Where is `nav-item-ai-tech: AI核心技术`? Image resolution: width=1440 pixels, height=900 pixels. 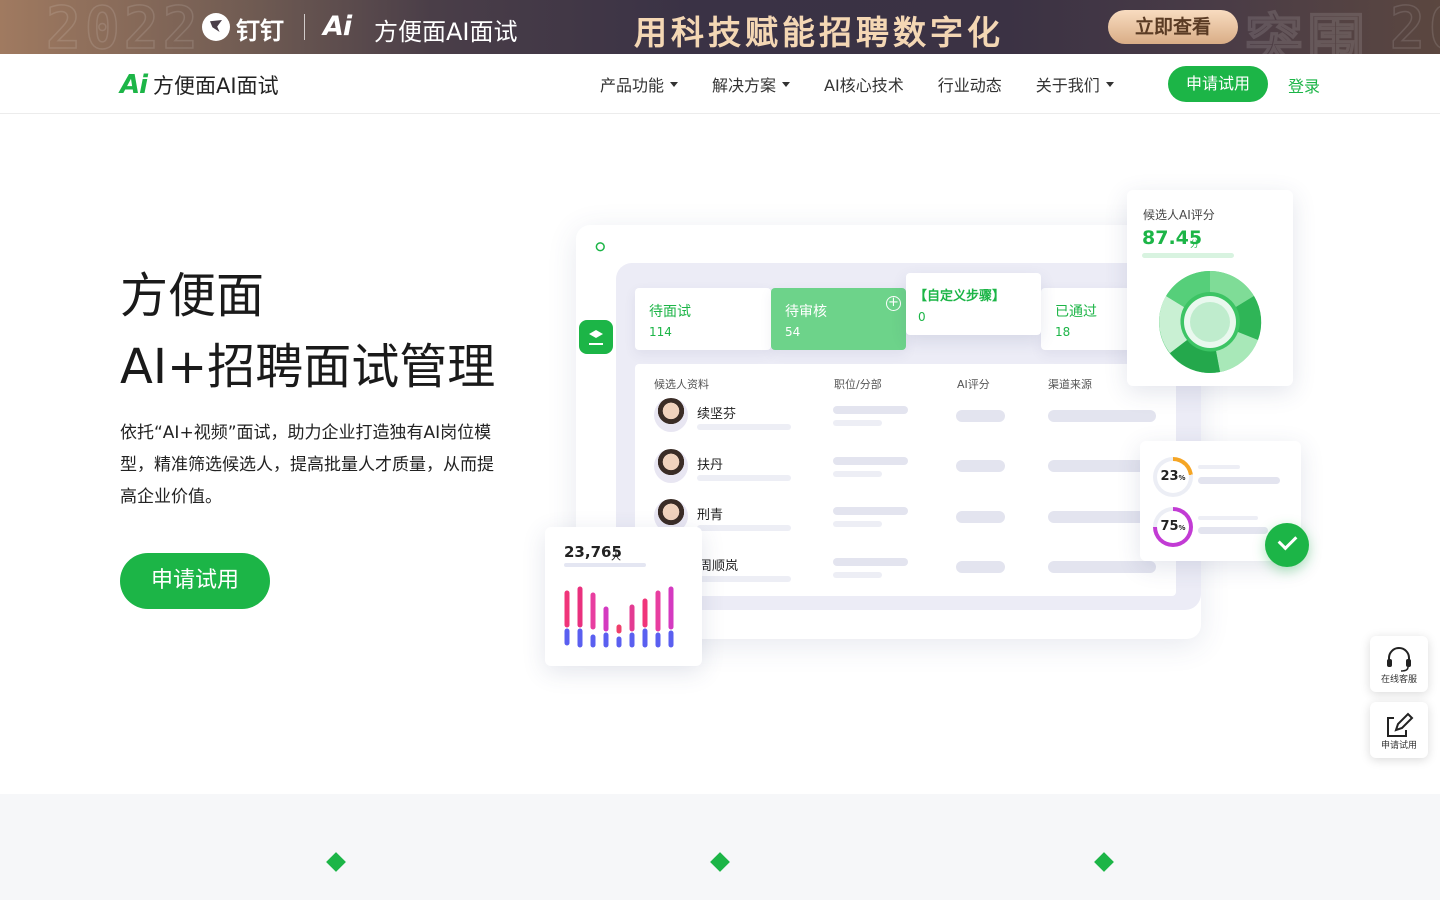
nav-item-ai-tech: AI核心技术 is located at coordinates (864, 84).